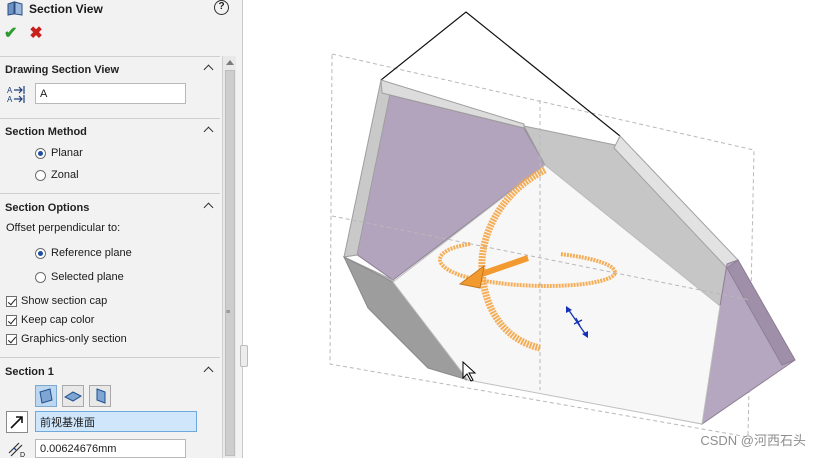 This screenshot has width=820, height=458. Describe the element at coordinates (244, 356) in the screenshot. I see `panel-splitter-handle` at that location.